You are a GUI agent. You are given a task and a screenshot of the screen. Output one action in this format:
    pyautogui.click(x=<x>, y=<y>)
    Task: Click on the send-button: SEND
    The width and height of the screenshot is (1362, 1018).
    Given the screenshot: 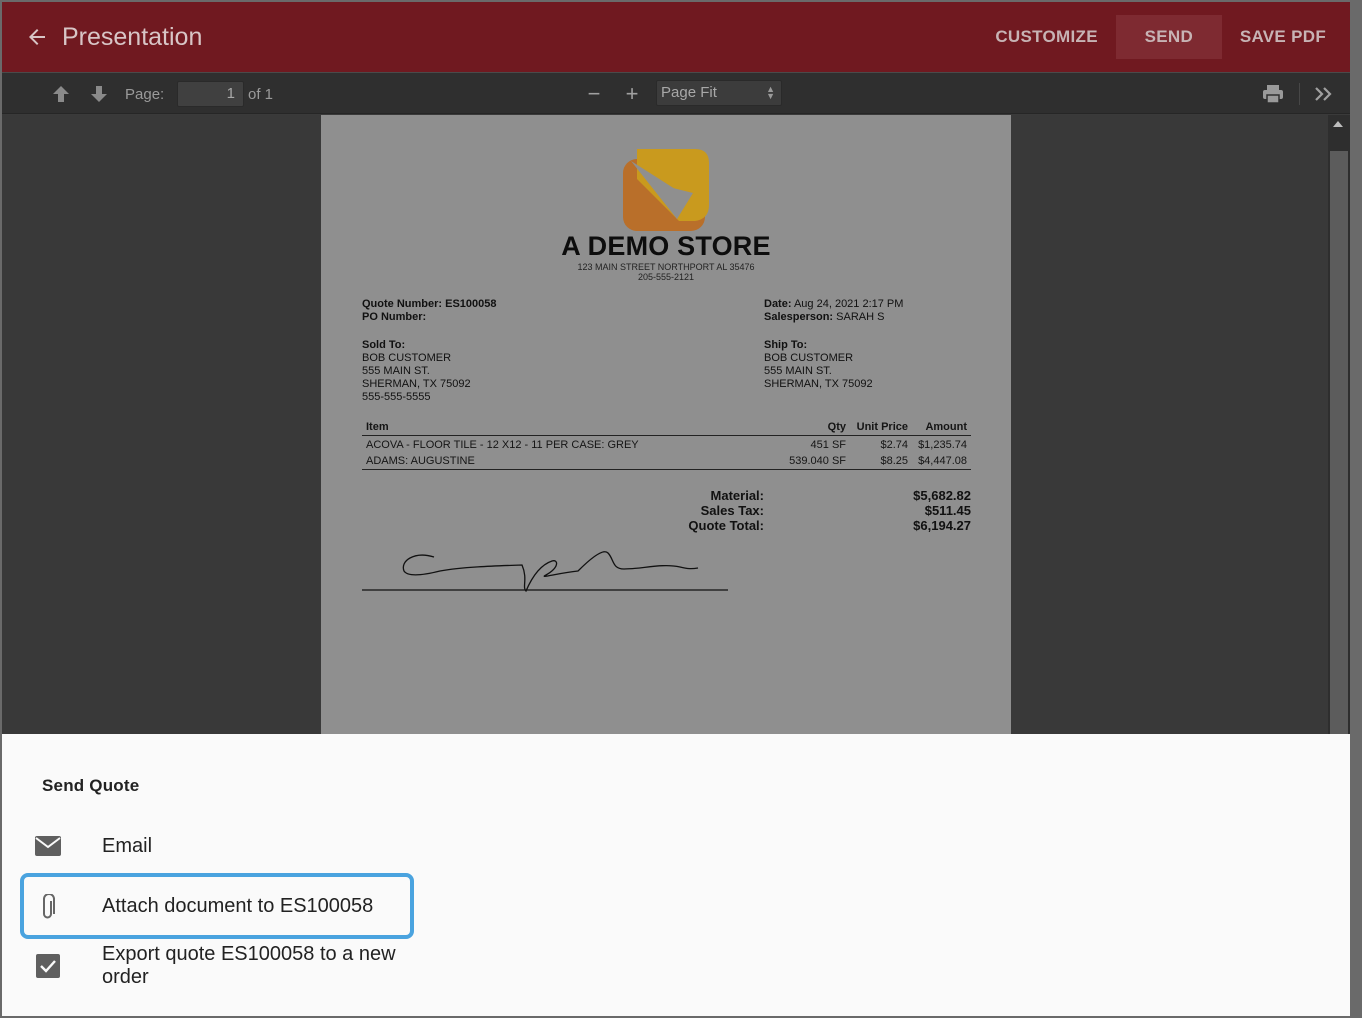 What is the action you would take?
    pyautogui.click(x=1168, y=37)
    